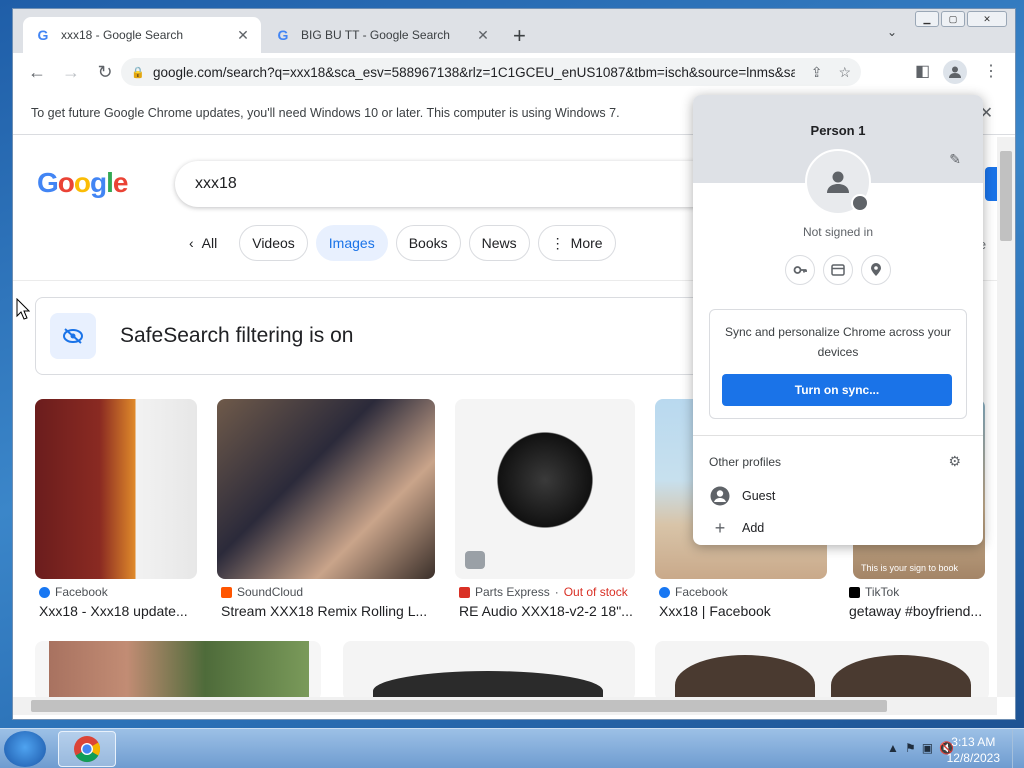 The width and height of the screenshot is (1024, 768). I want to click on show-hidden-icons-icon: ▲, so click(893, 748).